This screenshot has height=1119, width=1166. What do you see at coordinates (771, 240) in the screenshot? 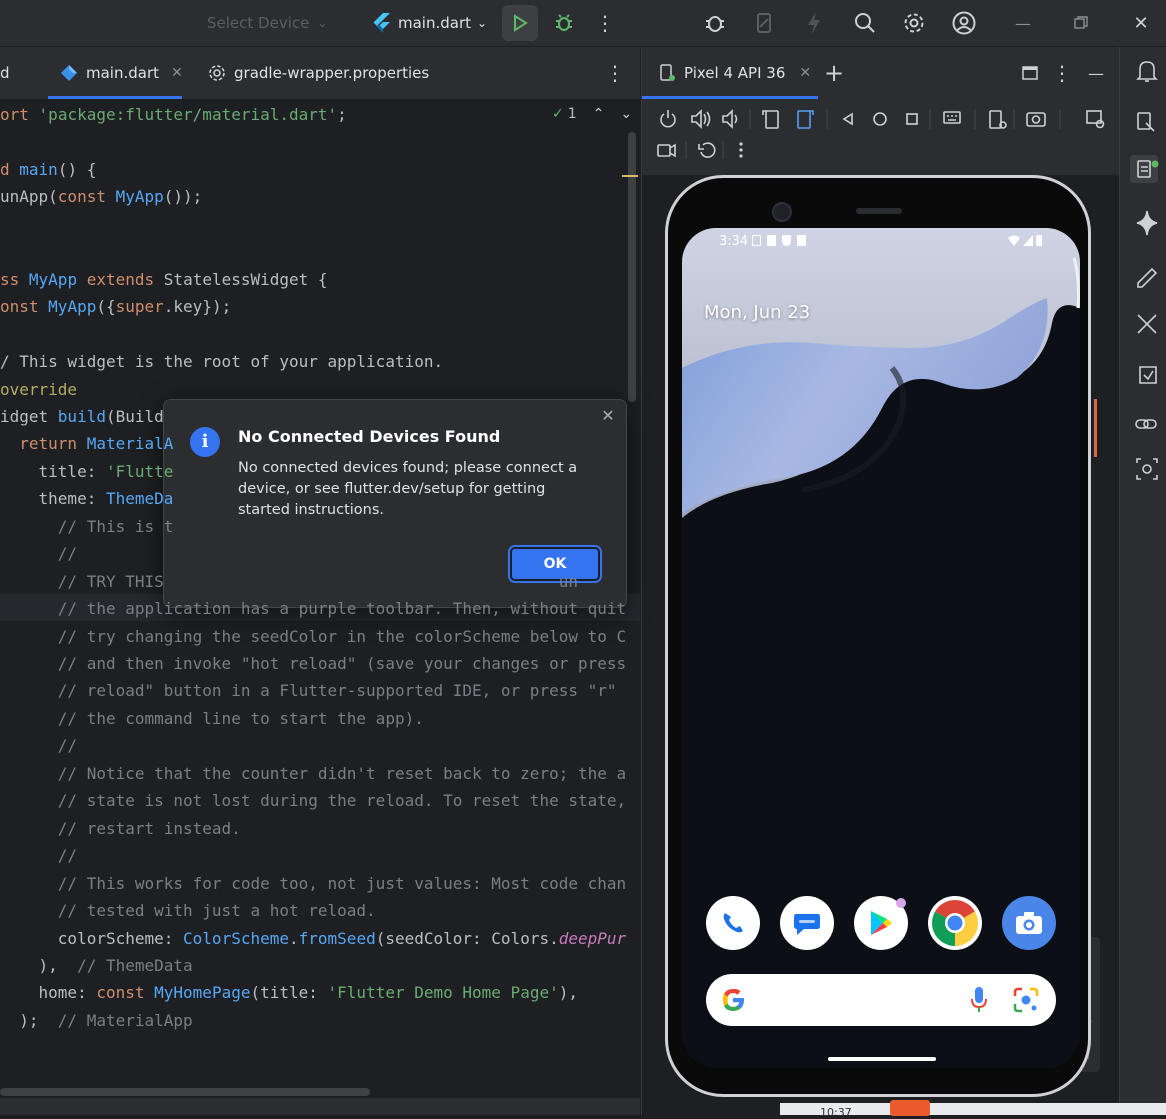
I see `sim-icon` at bounding box center [771, 240].